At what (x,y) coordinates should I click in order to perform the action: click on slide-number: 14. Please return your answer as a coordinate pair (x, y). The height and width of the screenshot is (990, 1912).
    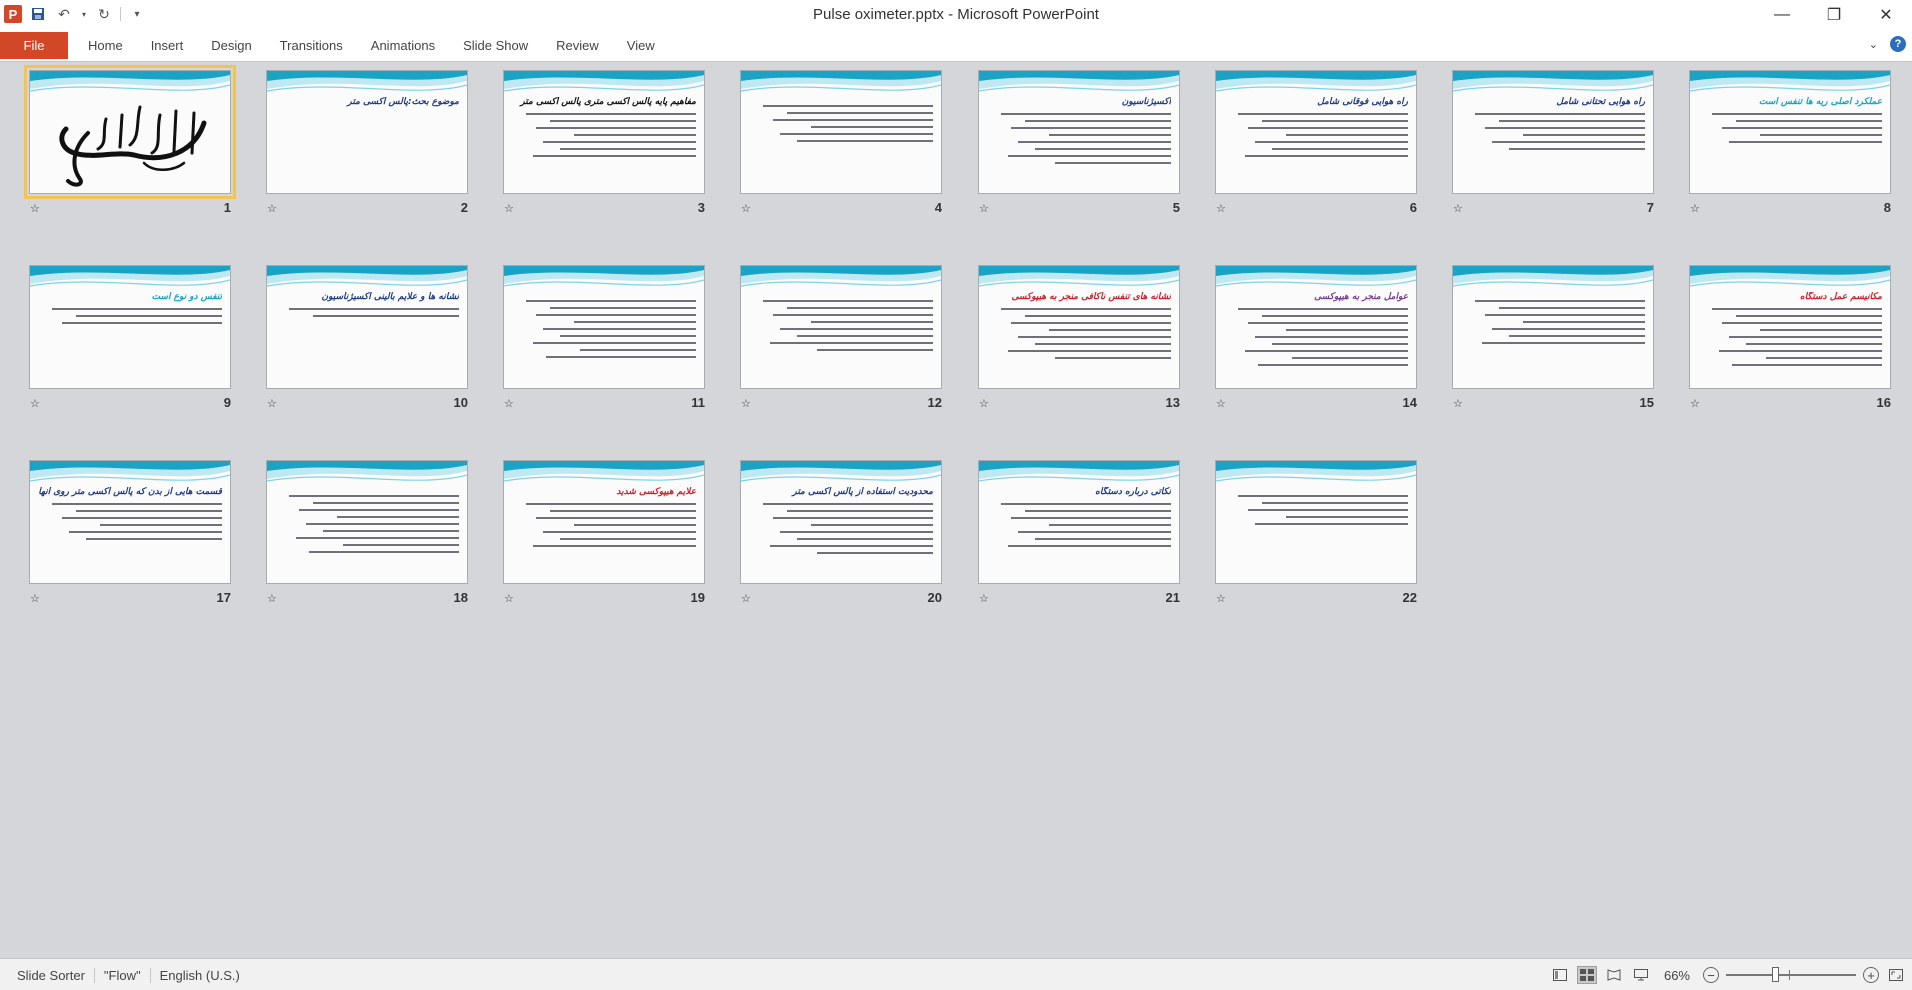
    Looking at the image, I should click on (1409, 402).